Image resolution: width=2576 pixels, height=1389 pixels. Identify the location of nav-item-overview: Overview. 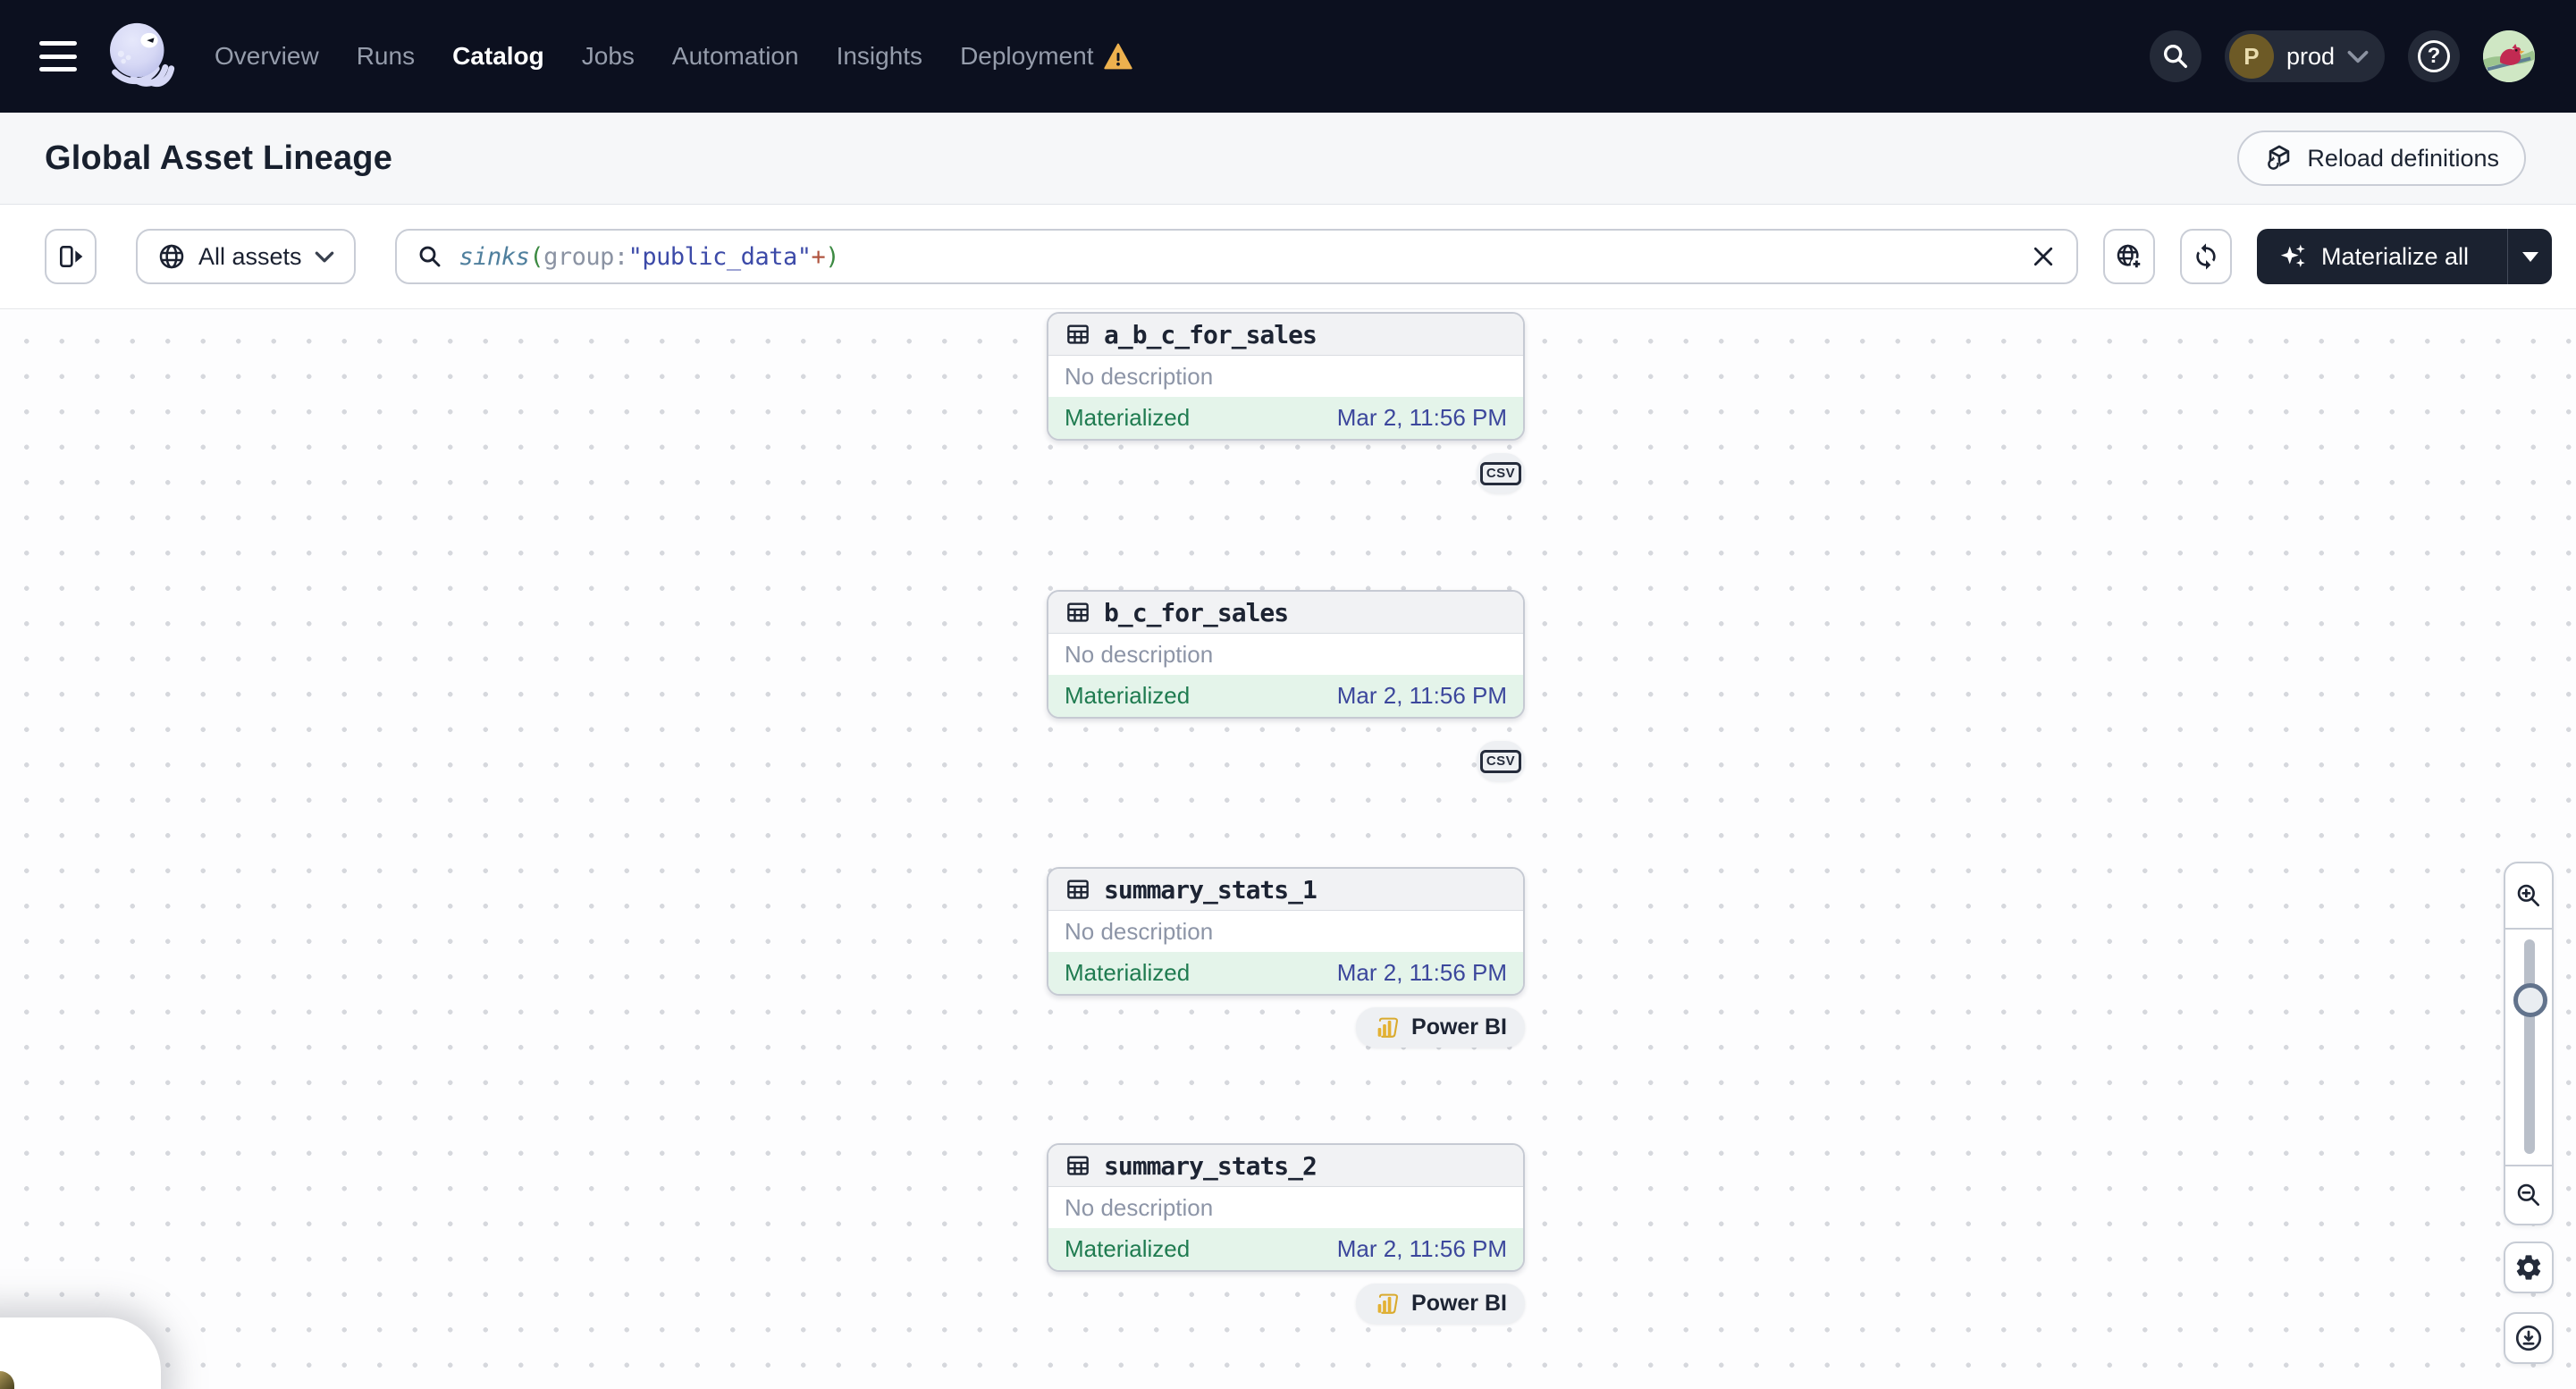
(267, 56).